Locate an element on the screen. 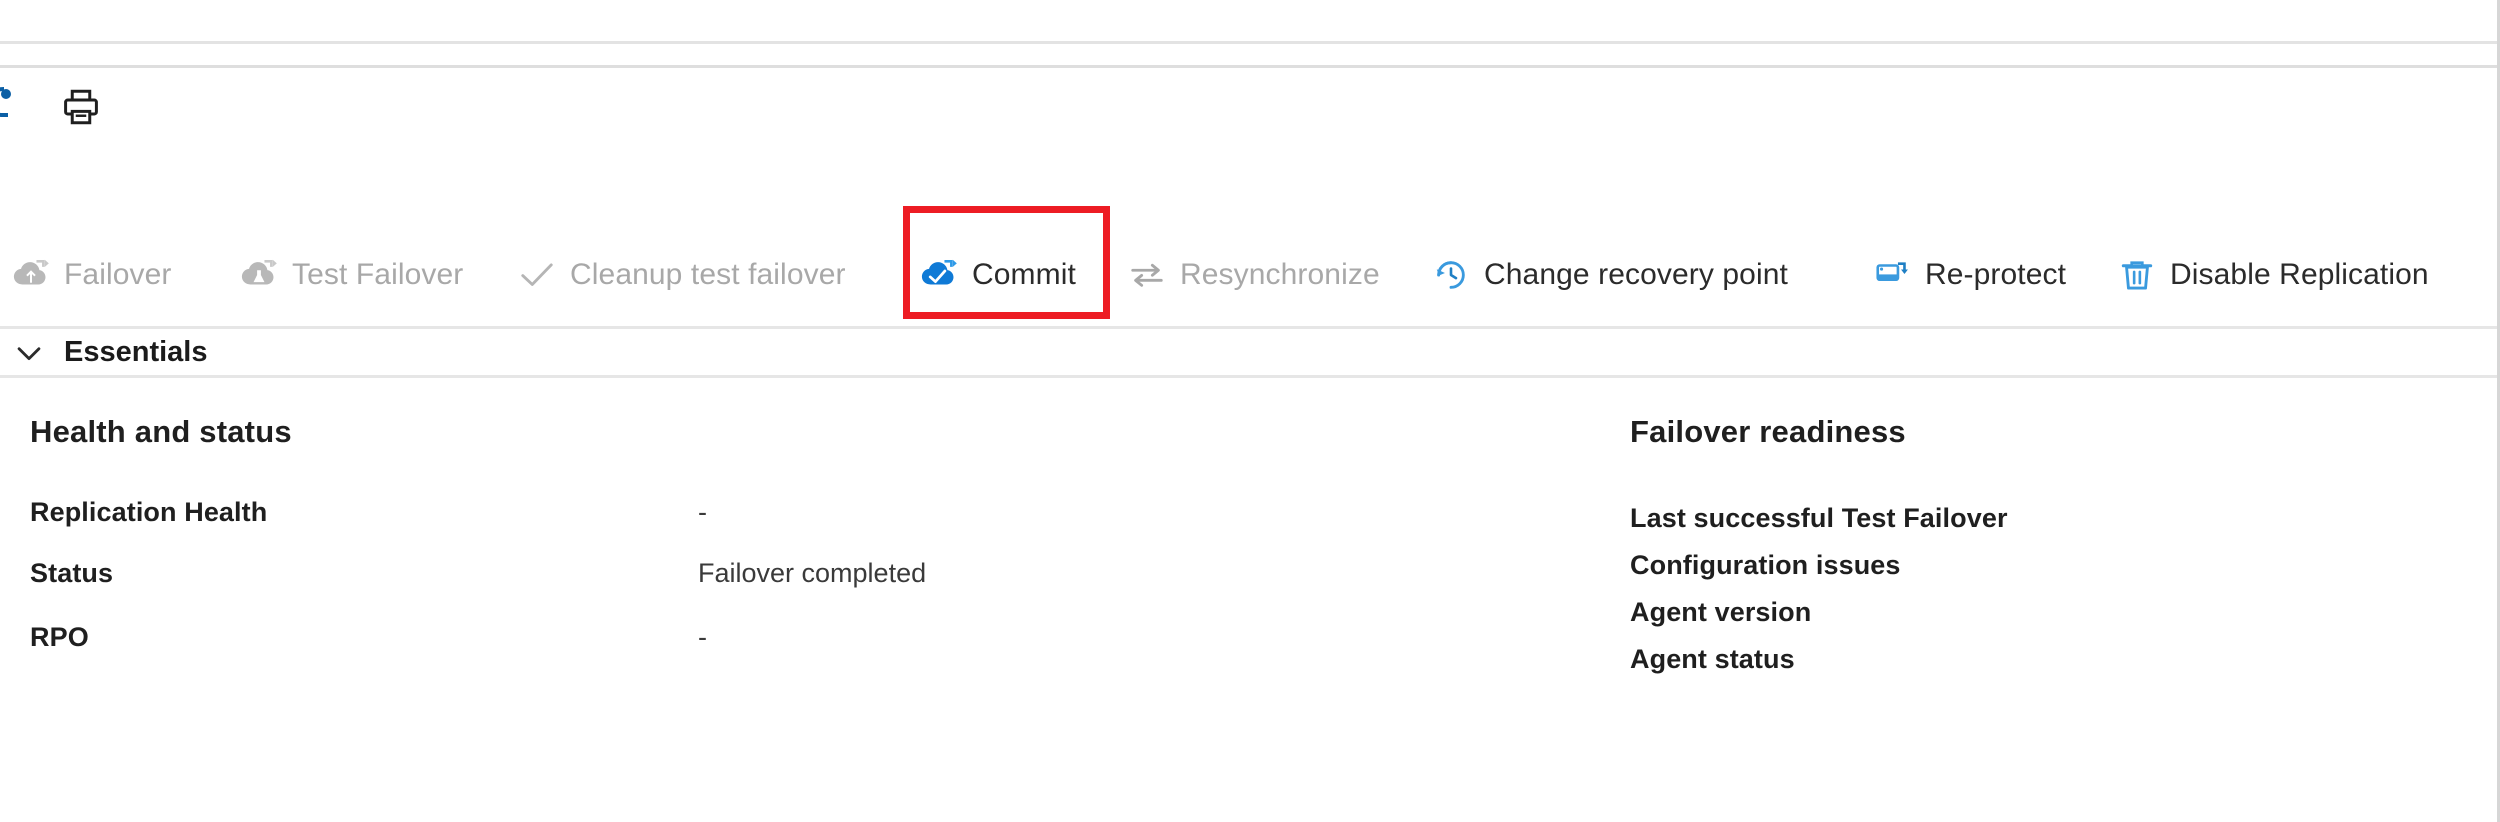 The width and height of the screenshot is (2500, 822). toolbar-button-change-recovery-point: Change recovery point is located at coordinates (1610, 275).